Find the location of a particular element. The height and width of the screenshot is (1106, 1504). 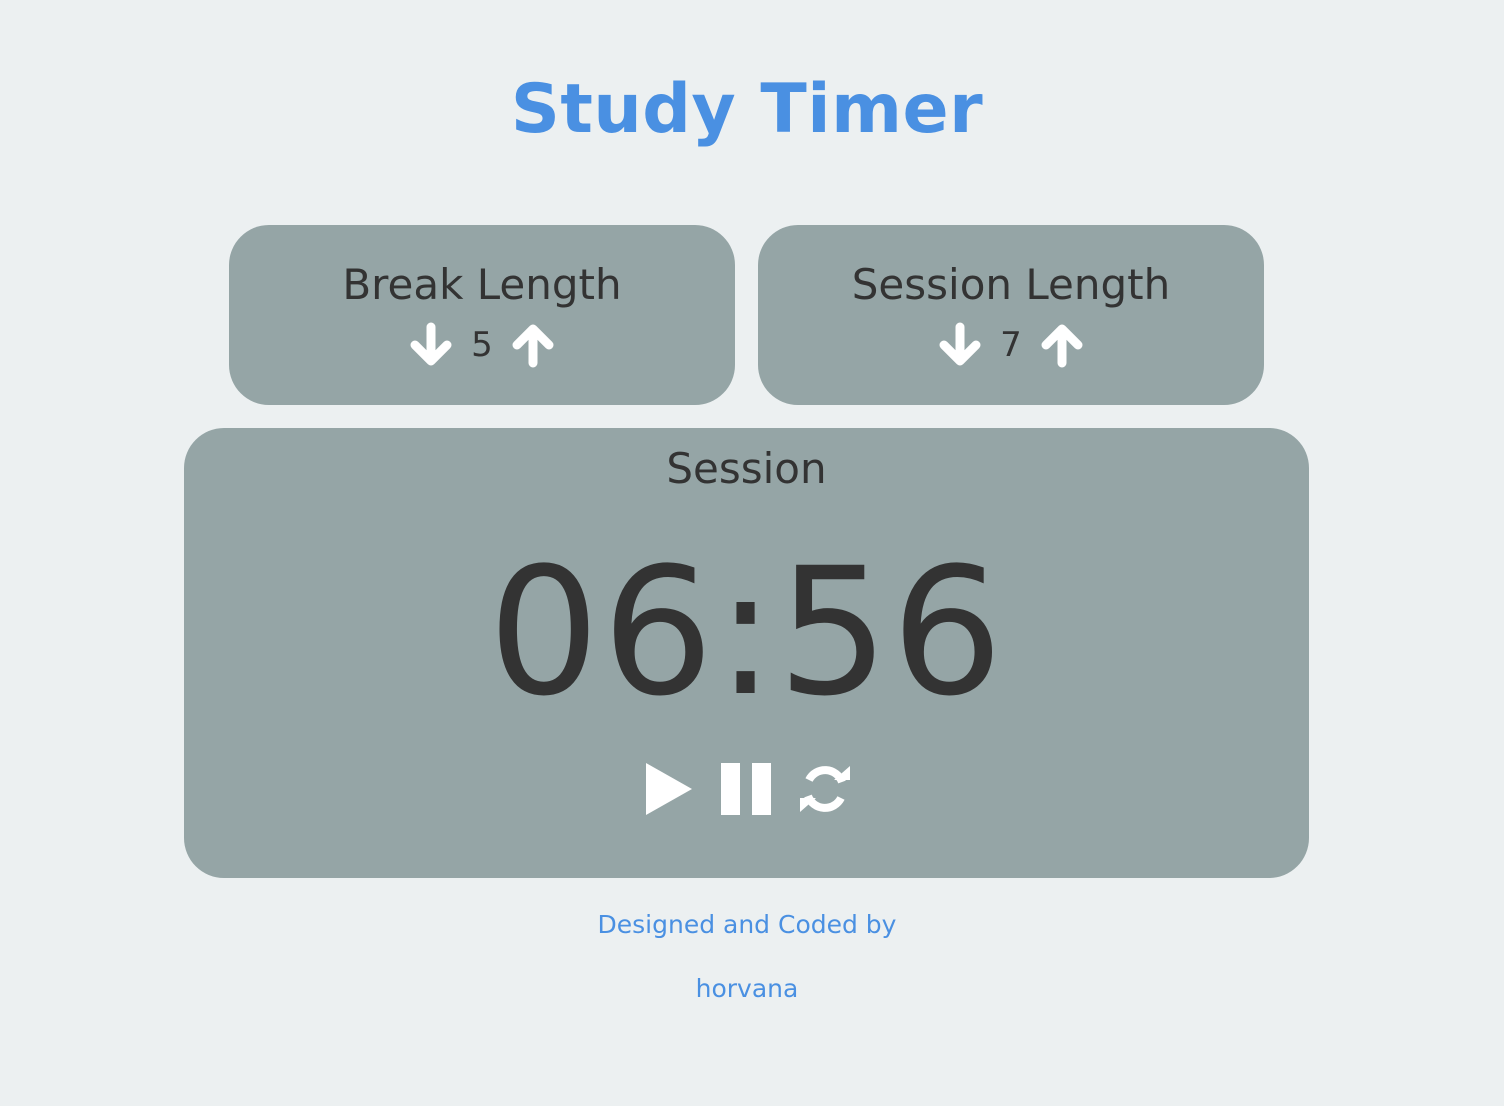

break-length-controls: 5 is located at coordinates (482, 345).